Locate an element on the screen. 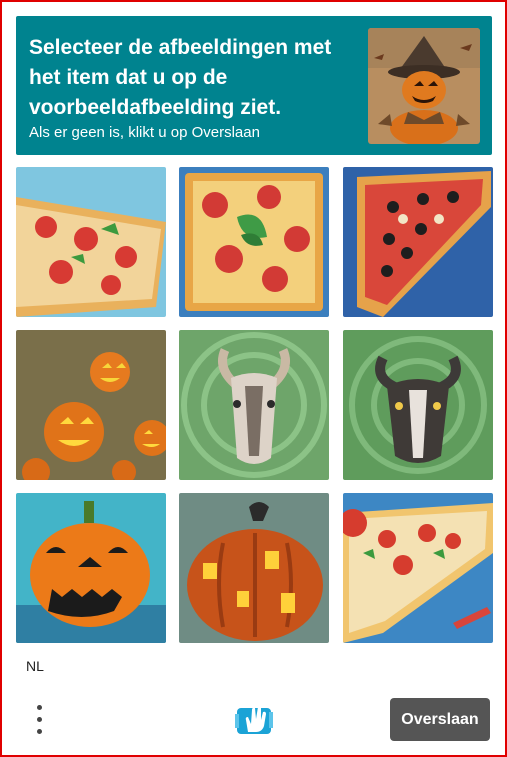 This screenshot has width=507, height=757. more-vertical-icon is located at coordinates (39, 720).